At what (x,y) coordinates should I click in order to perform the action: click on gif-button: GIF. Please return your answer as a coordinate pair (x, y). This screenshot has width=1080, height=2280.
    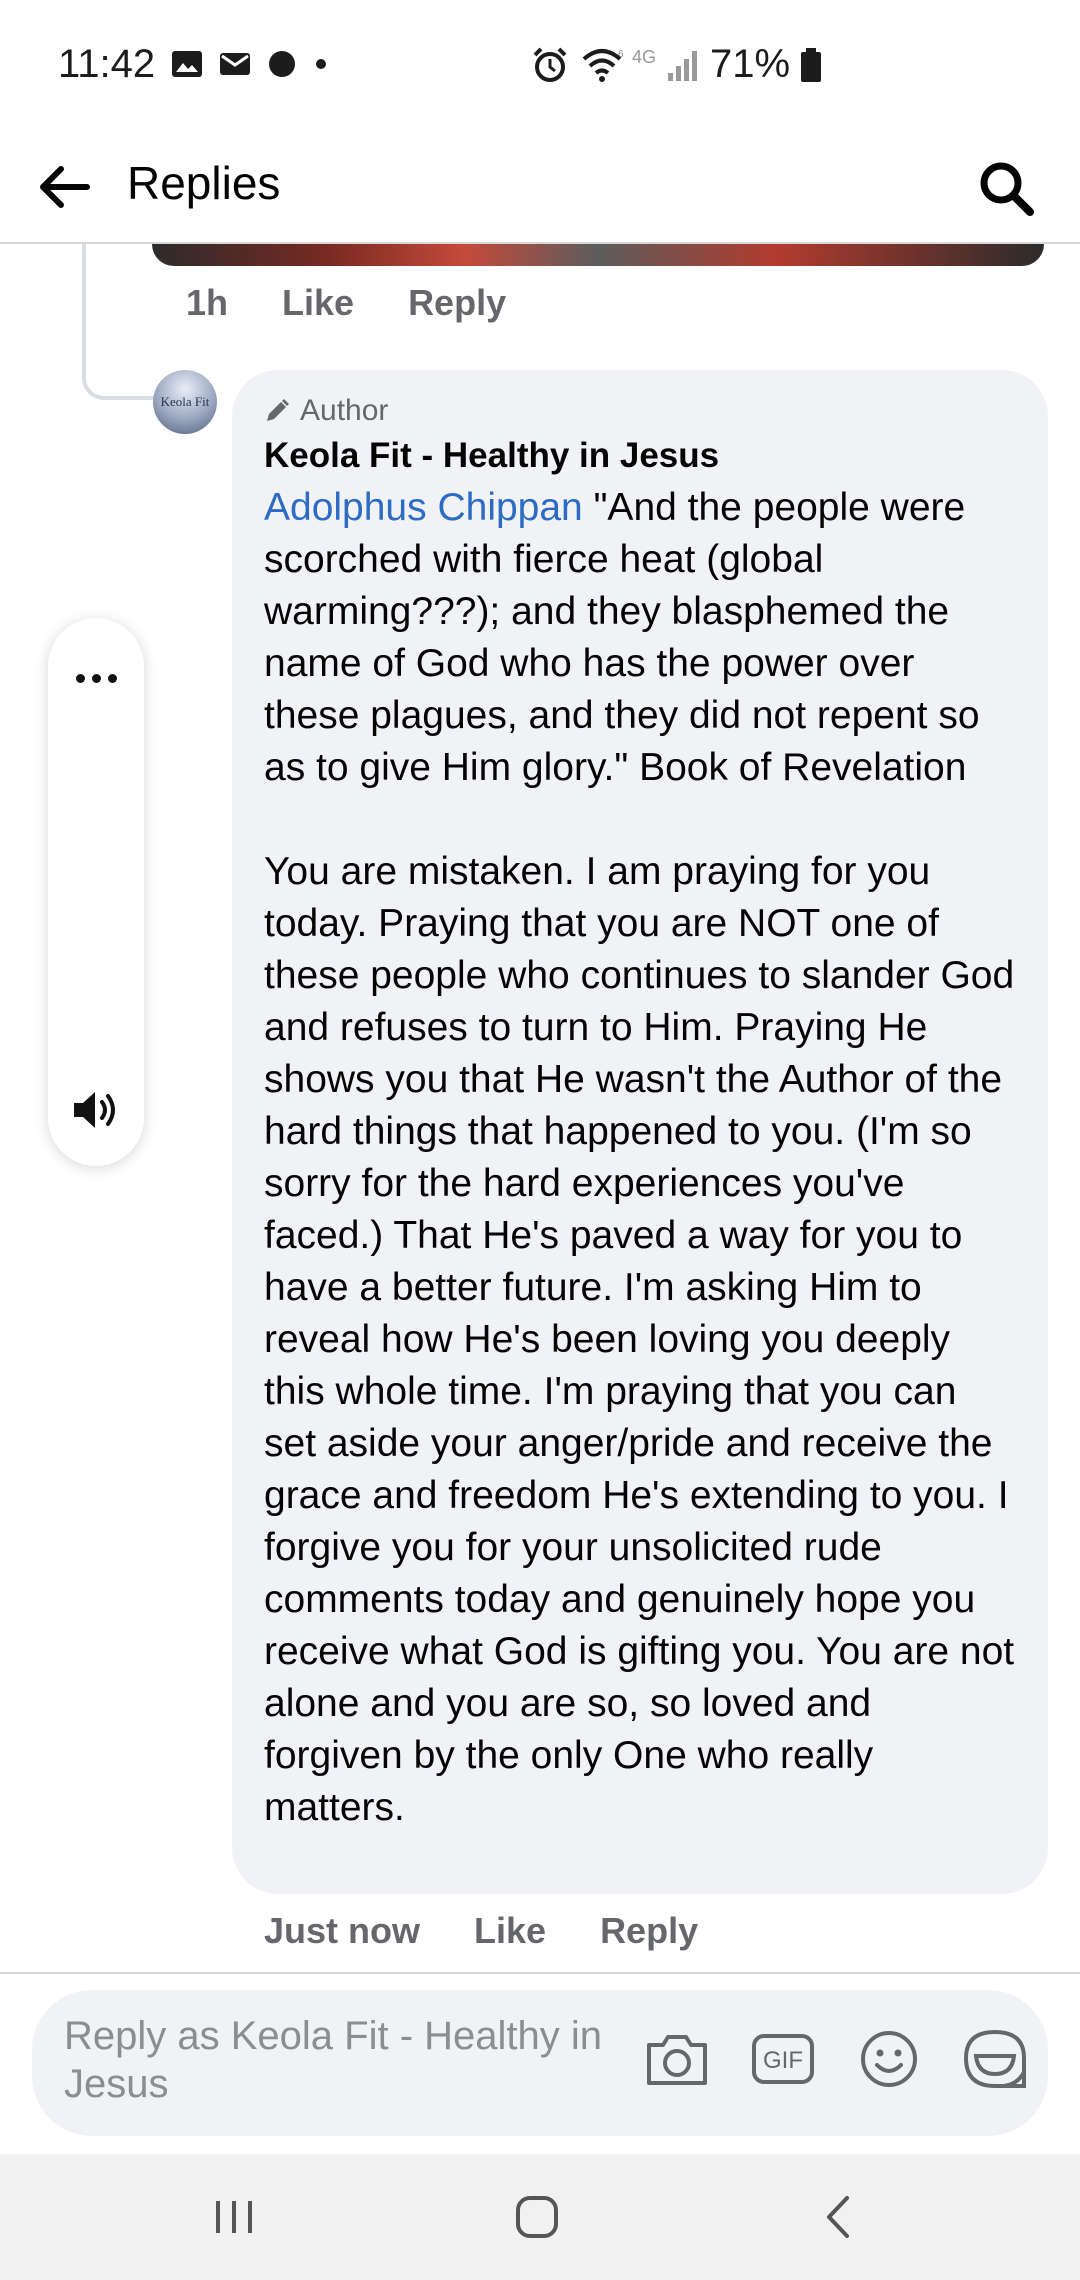
    Looking at the image, I should click on (783, 2059).